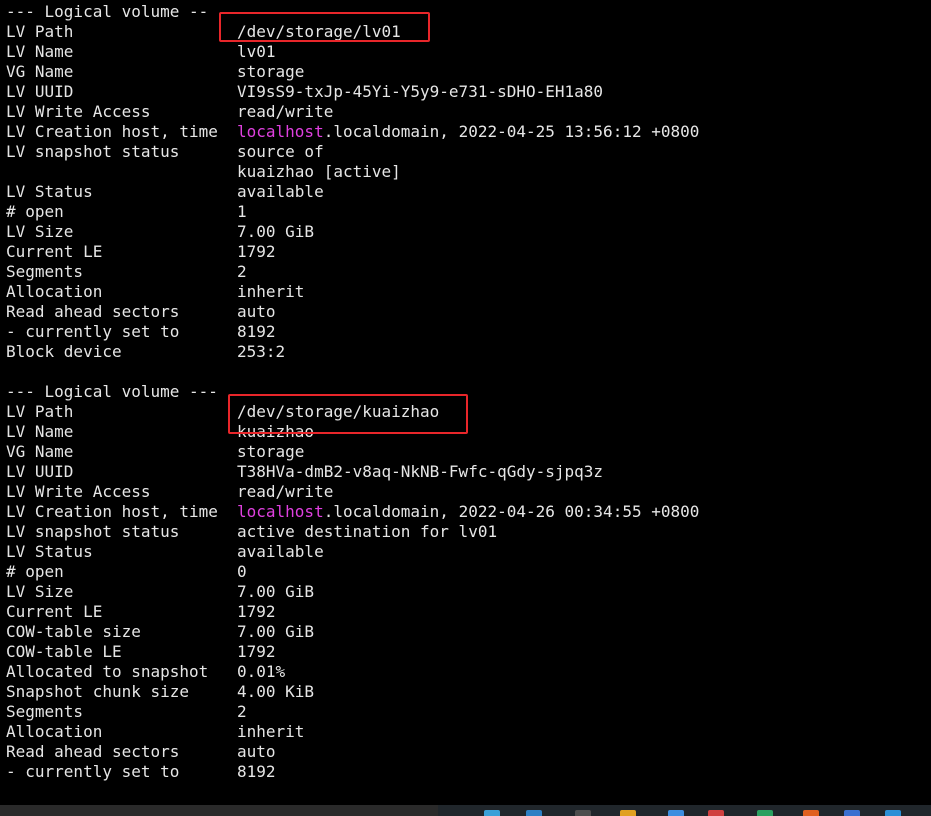  I want to click on field-label: LV snapshot status, so click(93, 531).